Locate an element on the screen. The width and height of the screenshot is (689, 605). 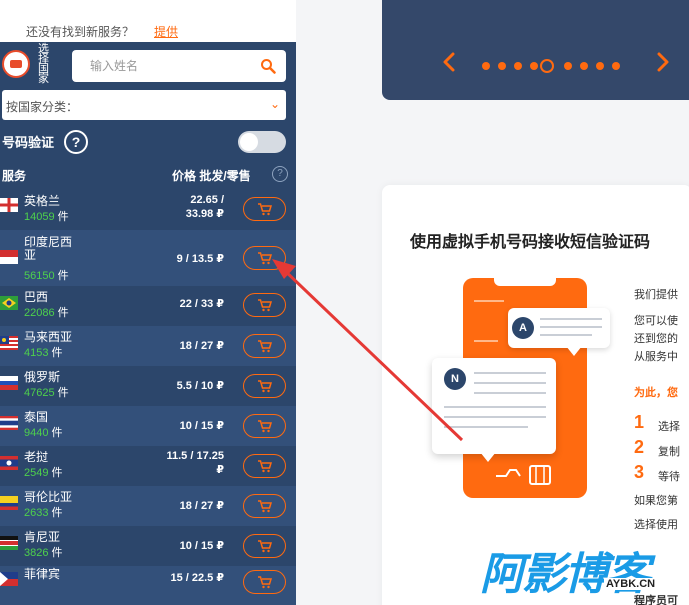
carousel-dot-active is located at coordinates (547, 66).